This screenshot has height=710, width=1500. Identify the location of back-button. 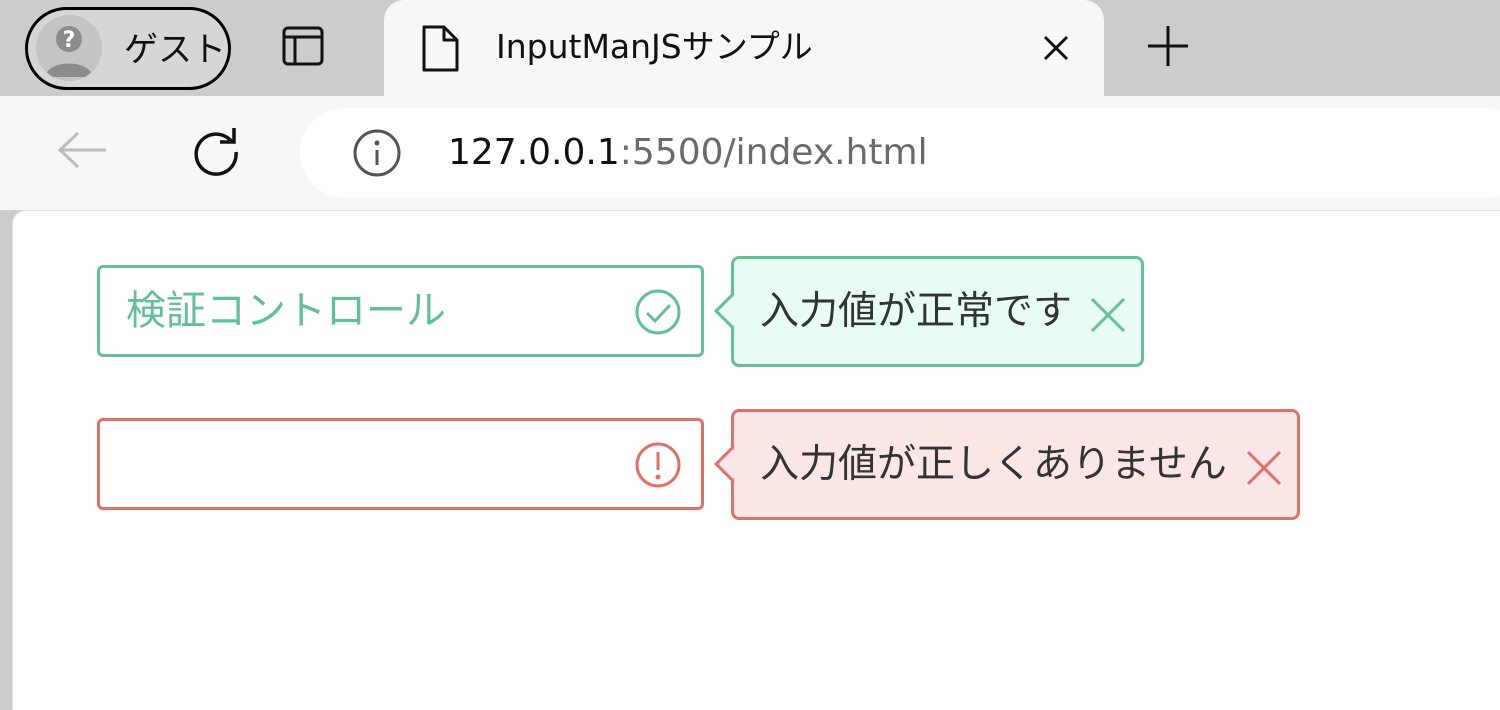
(82, 152).